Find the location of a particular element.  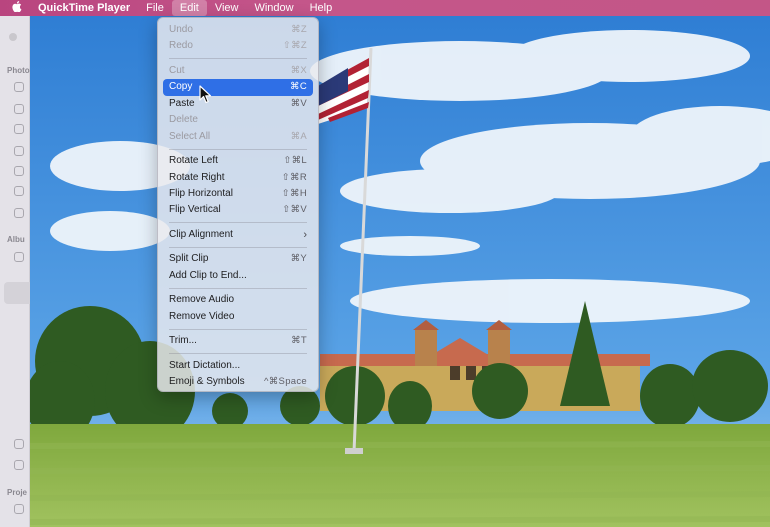

shortcut-label: ⇧⌘H is located at coordinates (294, 193).